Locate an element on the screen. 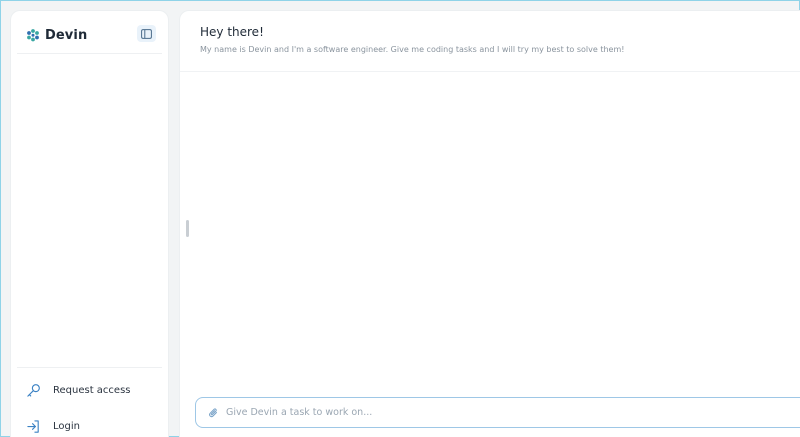 This screenshot has width=800, height=437. greeting-title: Hey there! is located at coordinates (232, 32).